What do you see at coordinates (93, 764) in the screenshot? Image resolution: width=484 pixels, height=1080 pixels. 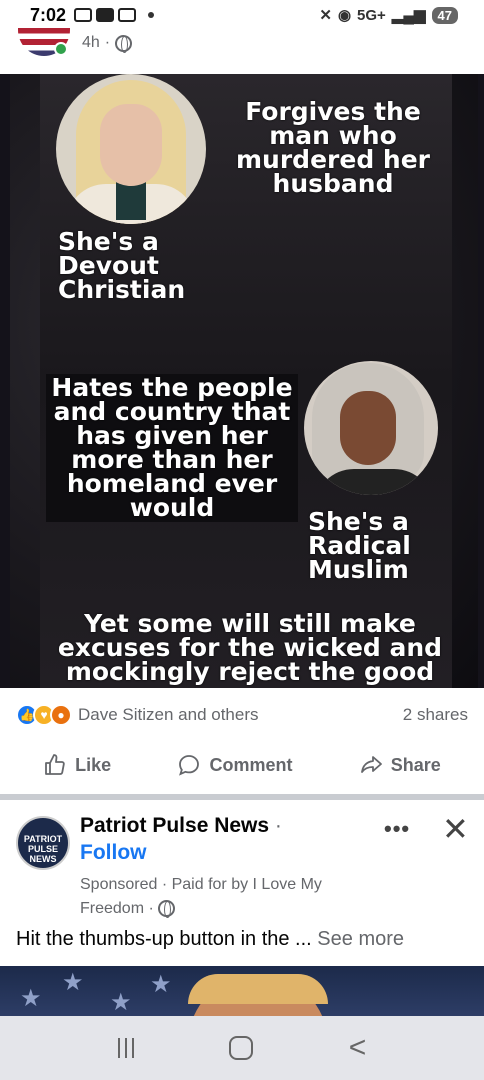 I see `like-label: Like` at bounding box center [93, 764].